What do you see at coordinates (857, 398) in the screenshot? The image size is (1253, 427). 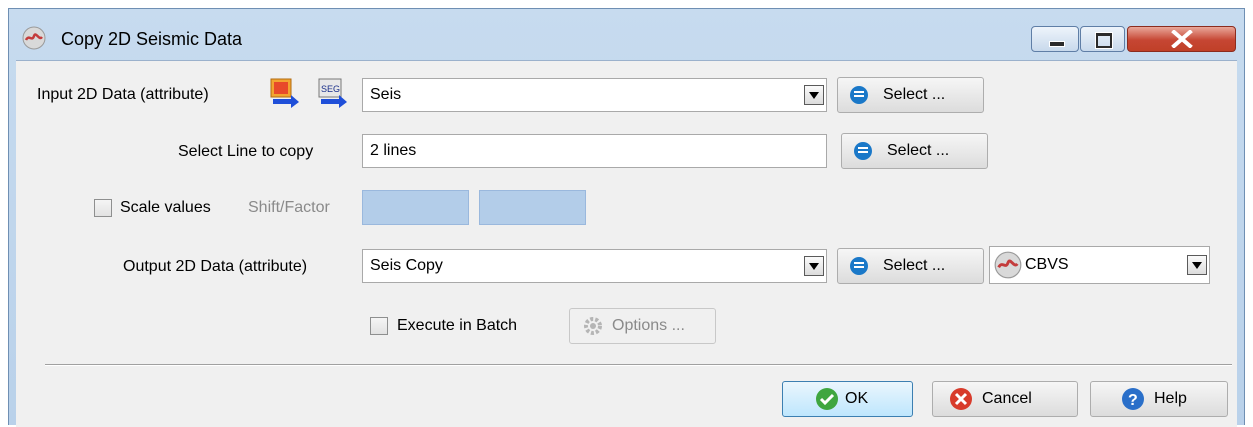 I see `ok-label: OK` at bounding box center [857, 398].